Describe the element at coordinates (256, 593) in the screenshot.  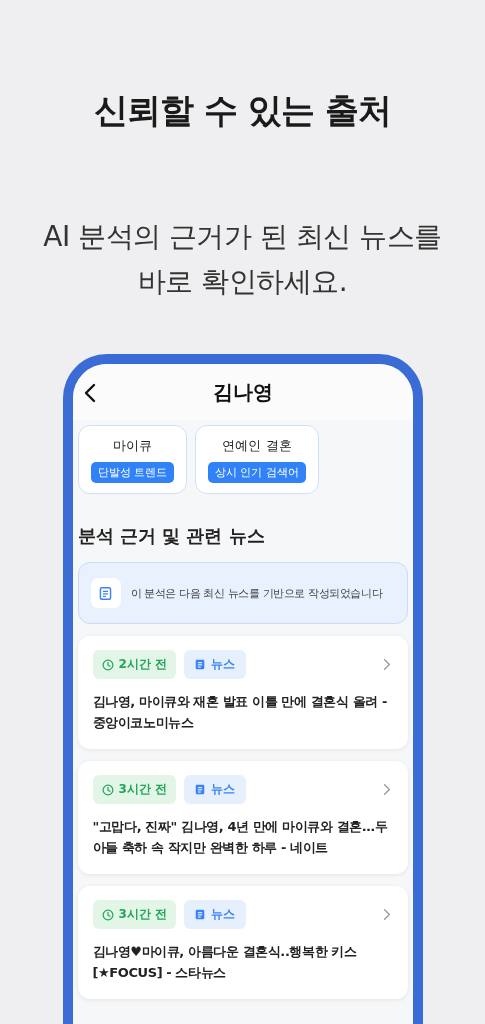
I see `notice-text: 이 분석은 다음 최신 뉴스를 기반으로 작성되었습니다` at that location.